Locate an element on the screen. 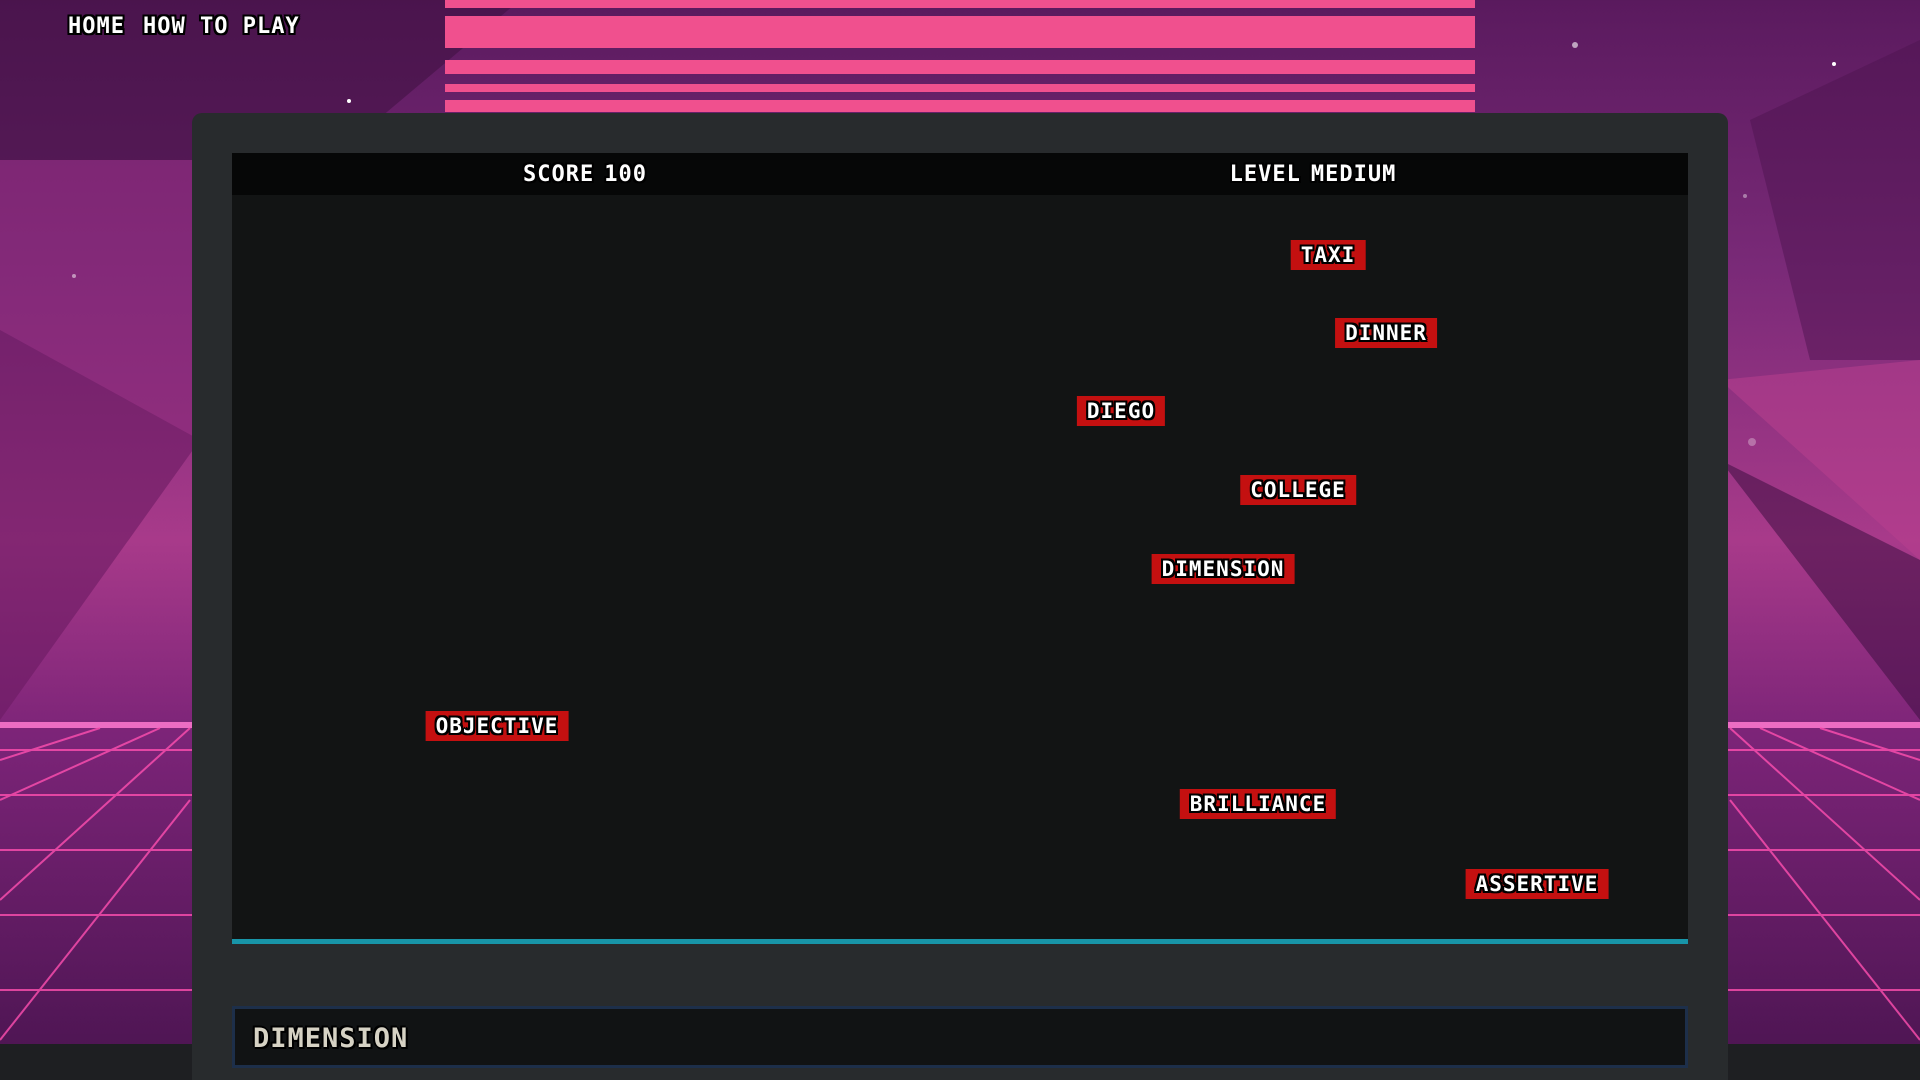  level-value: MEDIUM is located at coordinates (1353, 174).